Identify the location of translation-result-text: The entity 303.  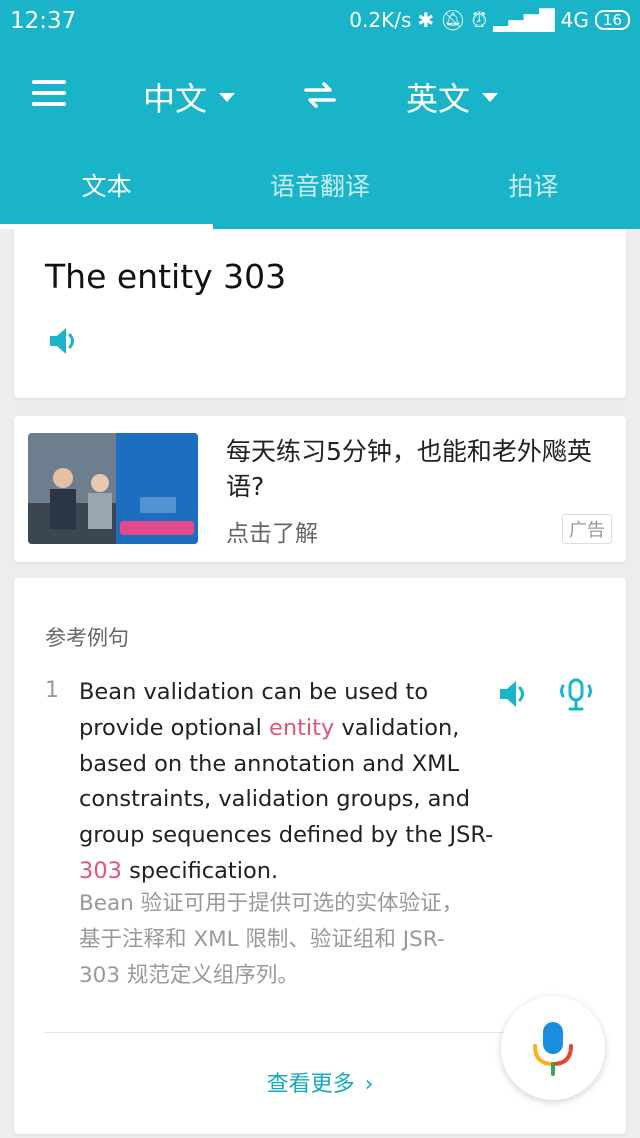
(166, 276).